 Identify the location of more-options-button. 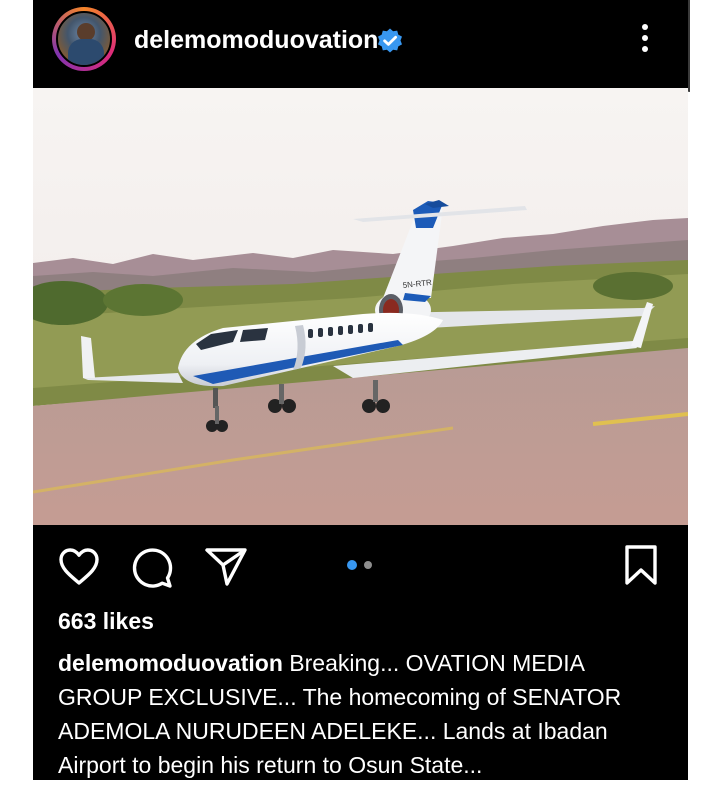
(645, 41).